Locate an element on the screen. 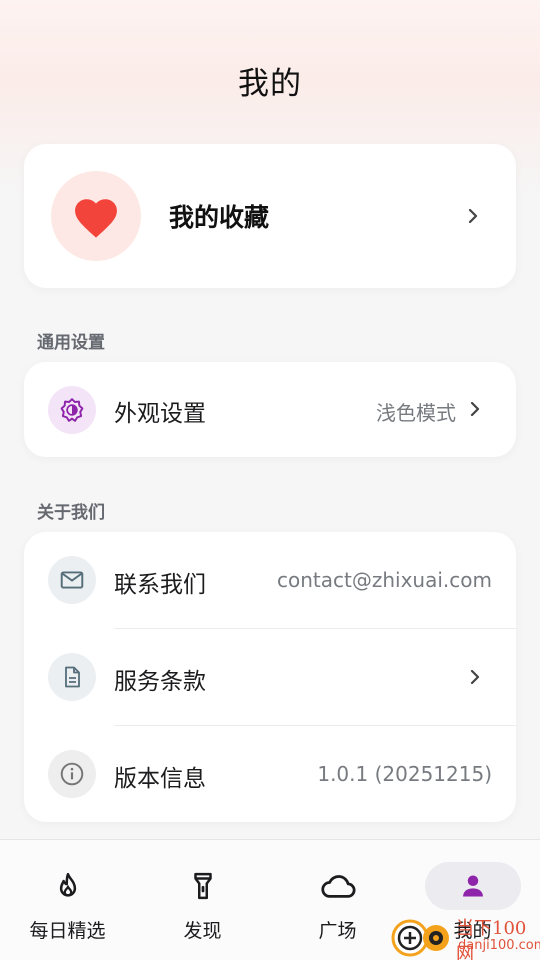 The width and height of the screenshot is (540, 960). appearance-icon-circle is located at coordinates (72, 410).